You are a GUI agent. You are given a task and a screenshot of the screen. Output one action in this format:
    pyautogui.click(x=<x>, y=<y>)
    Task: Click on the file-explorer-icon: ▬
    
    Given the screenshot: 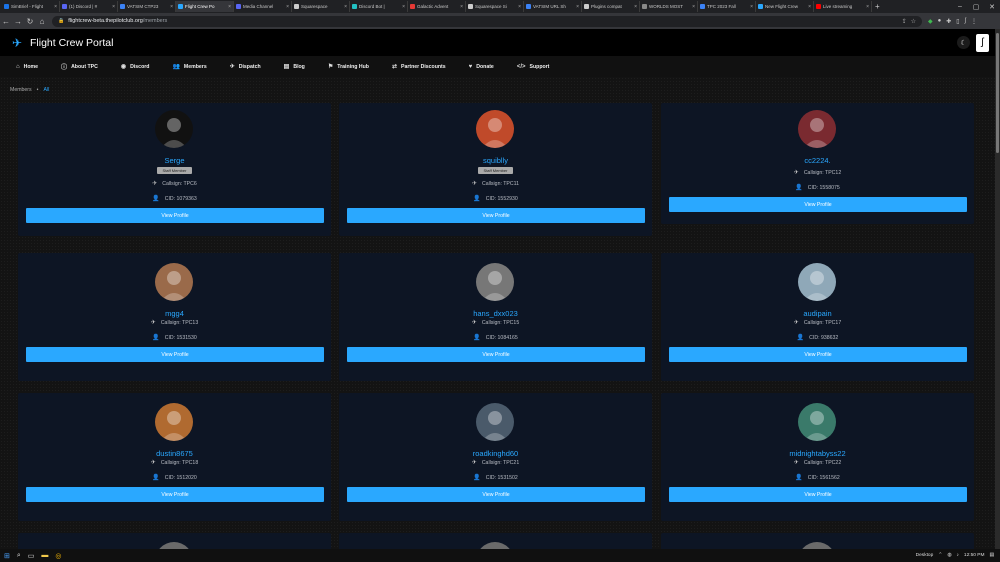 What is the action you would take?
    pyautogui.click(x=44, y=555)
    